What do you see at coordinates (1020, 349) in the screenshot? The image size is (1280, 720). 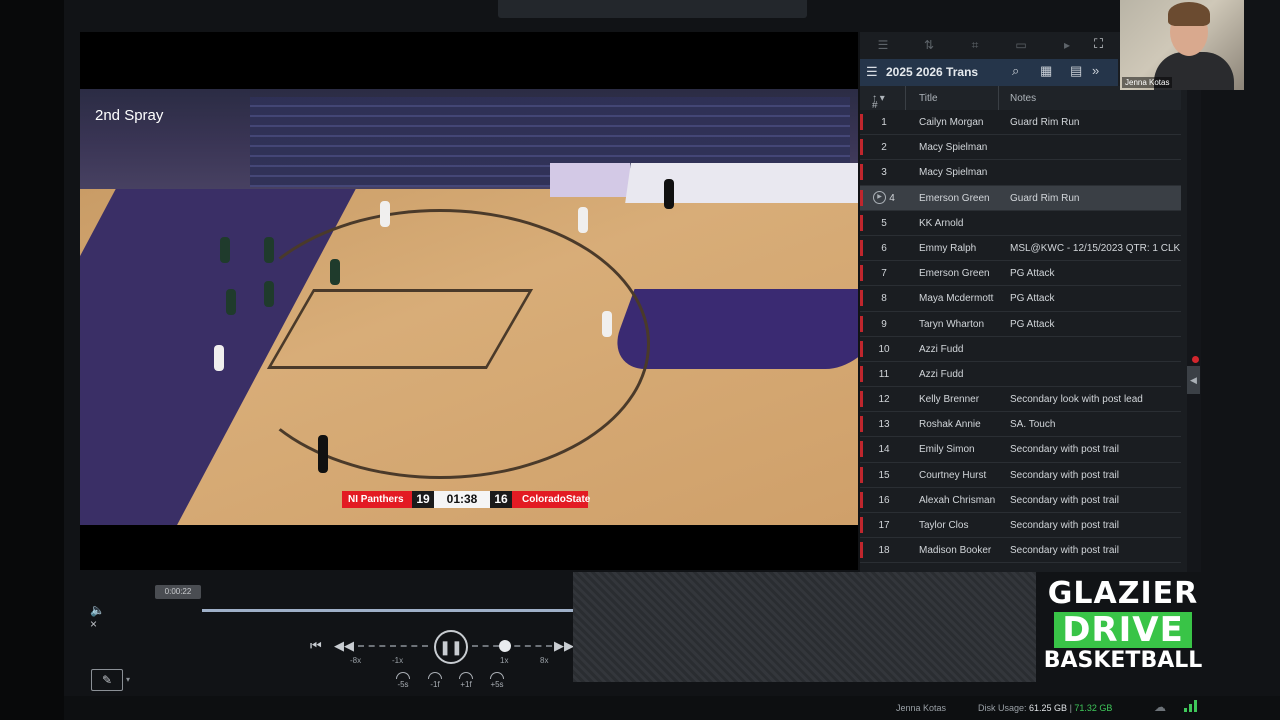 I see `table-row: 10 Azzi Fudd` at bounding box center [1020, 349].